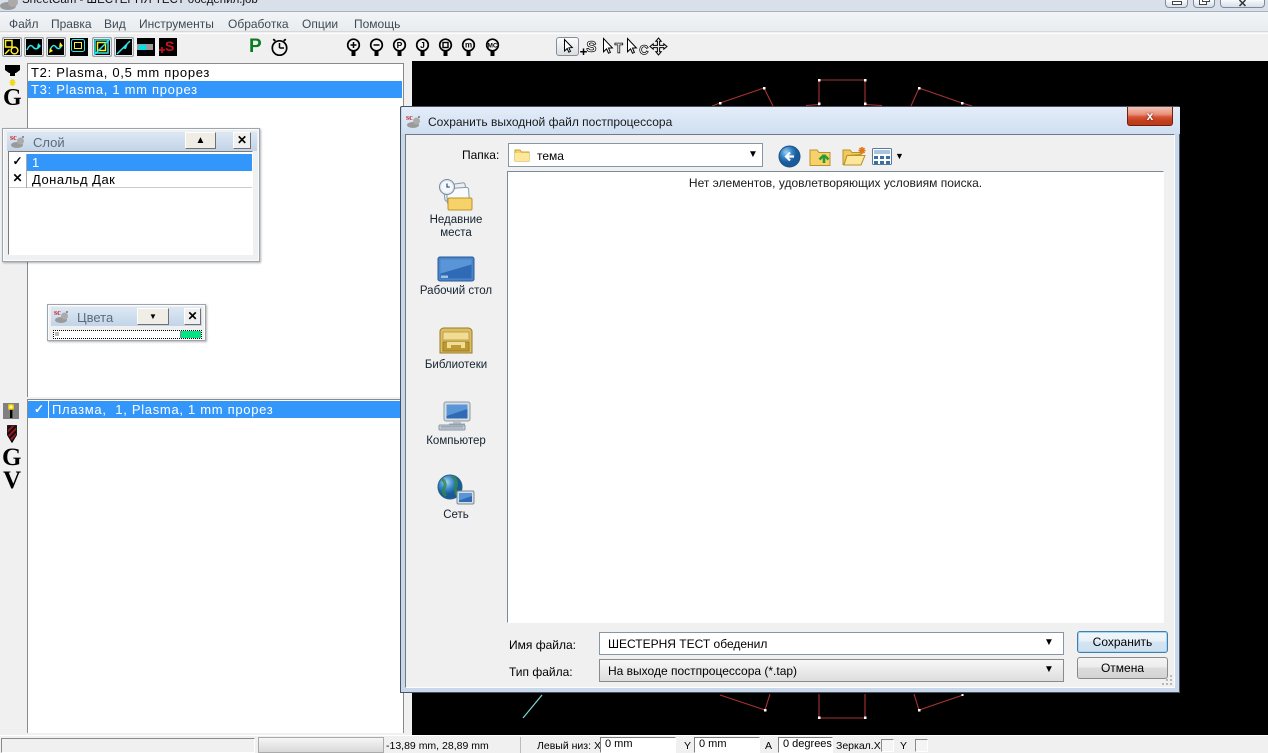 This screenshot has width=1268, height=753. I want to click on svg-text: J, so click(422, 45).